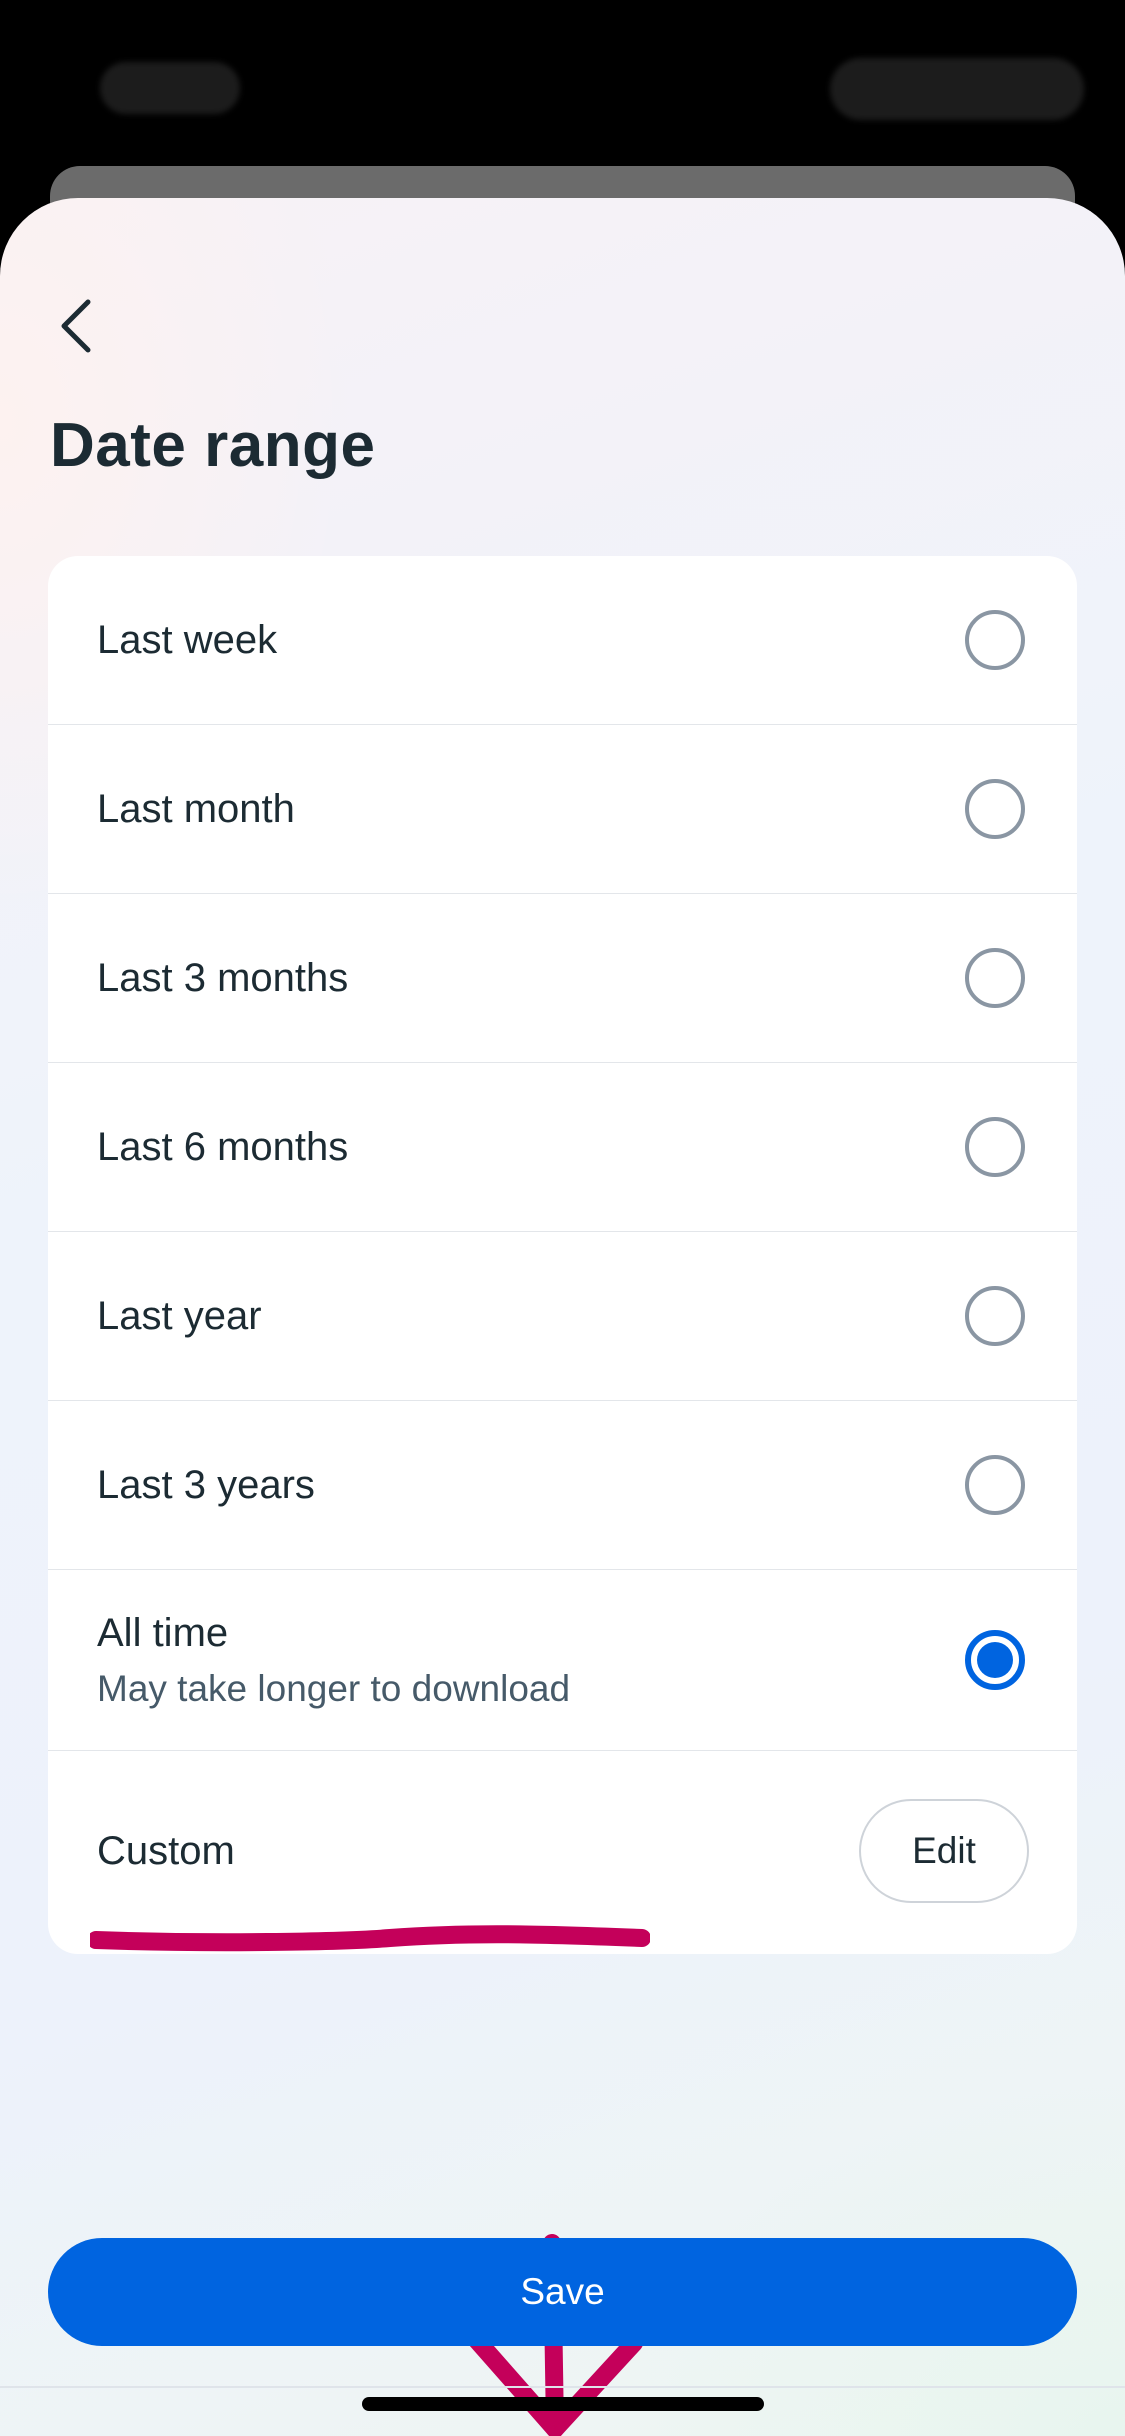 The height and width of the screenshot is (2436, 1125). What do you see at coordinates (562, 1660) in the screenshot?
I see `option-all-time: All time May take longer to download` at bounding box center [562, 1660].